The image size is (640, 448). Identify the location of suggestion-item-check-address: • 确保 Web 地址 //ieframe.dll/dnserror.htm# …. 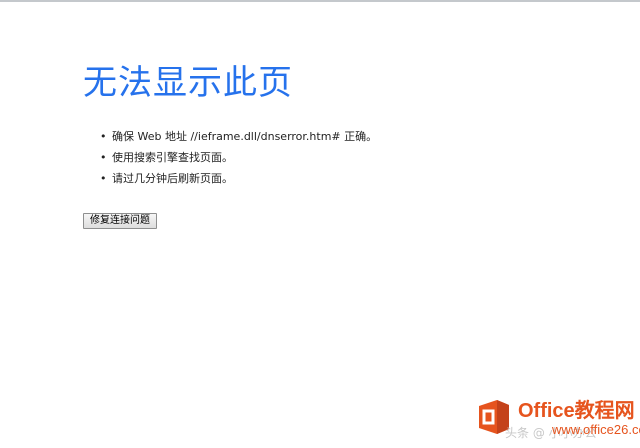
(238, 136).